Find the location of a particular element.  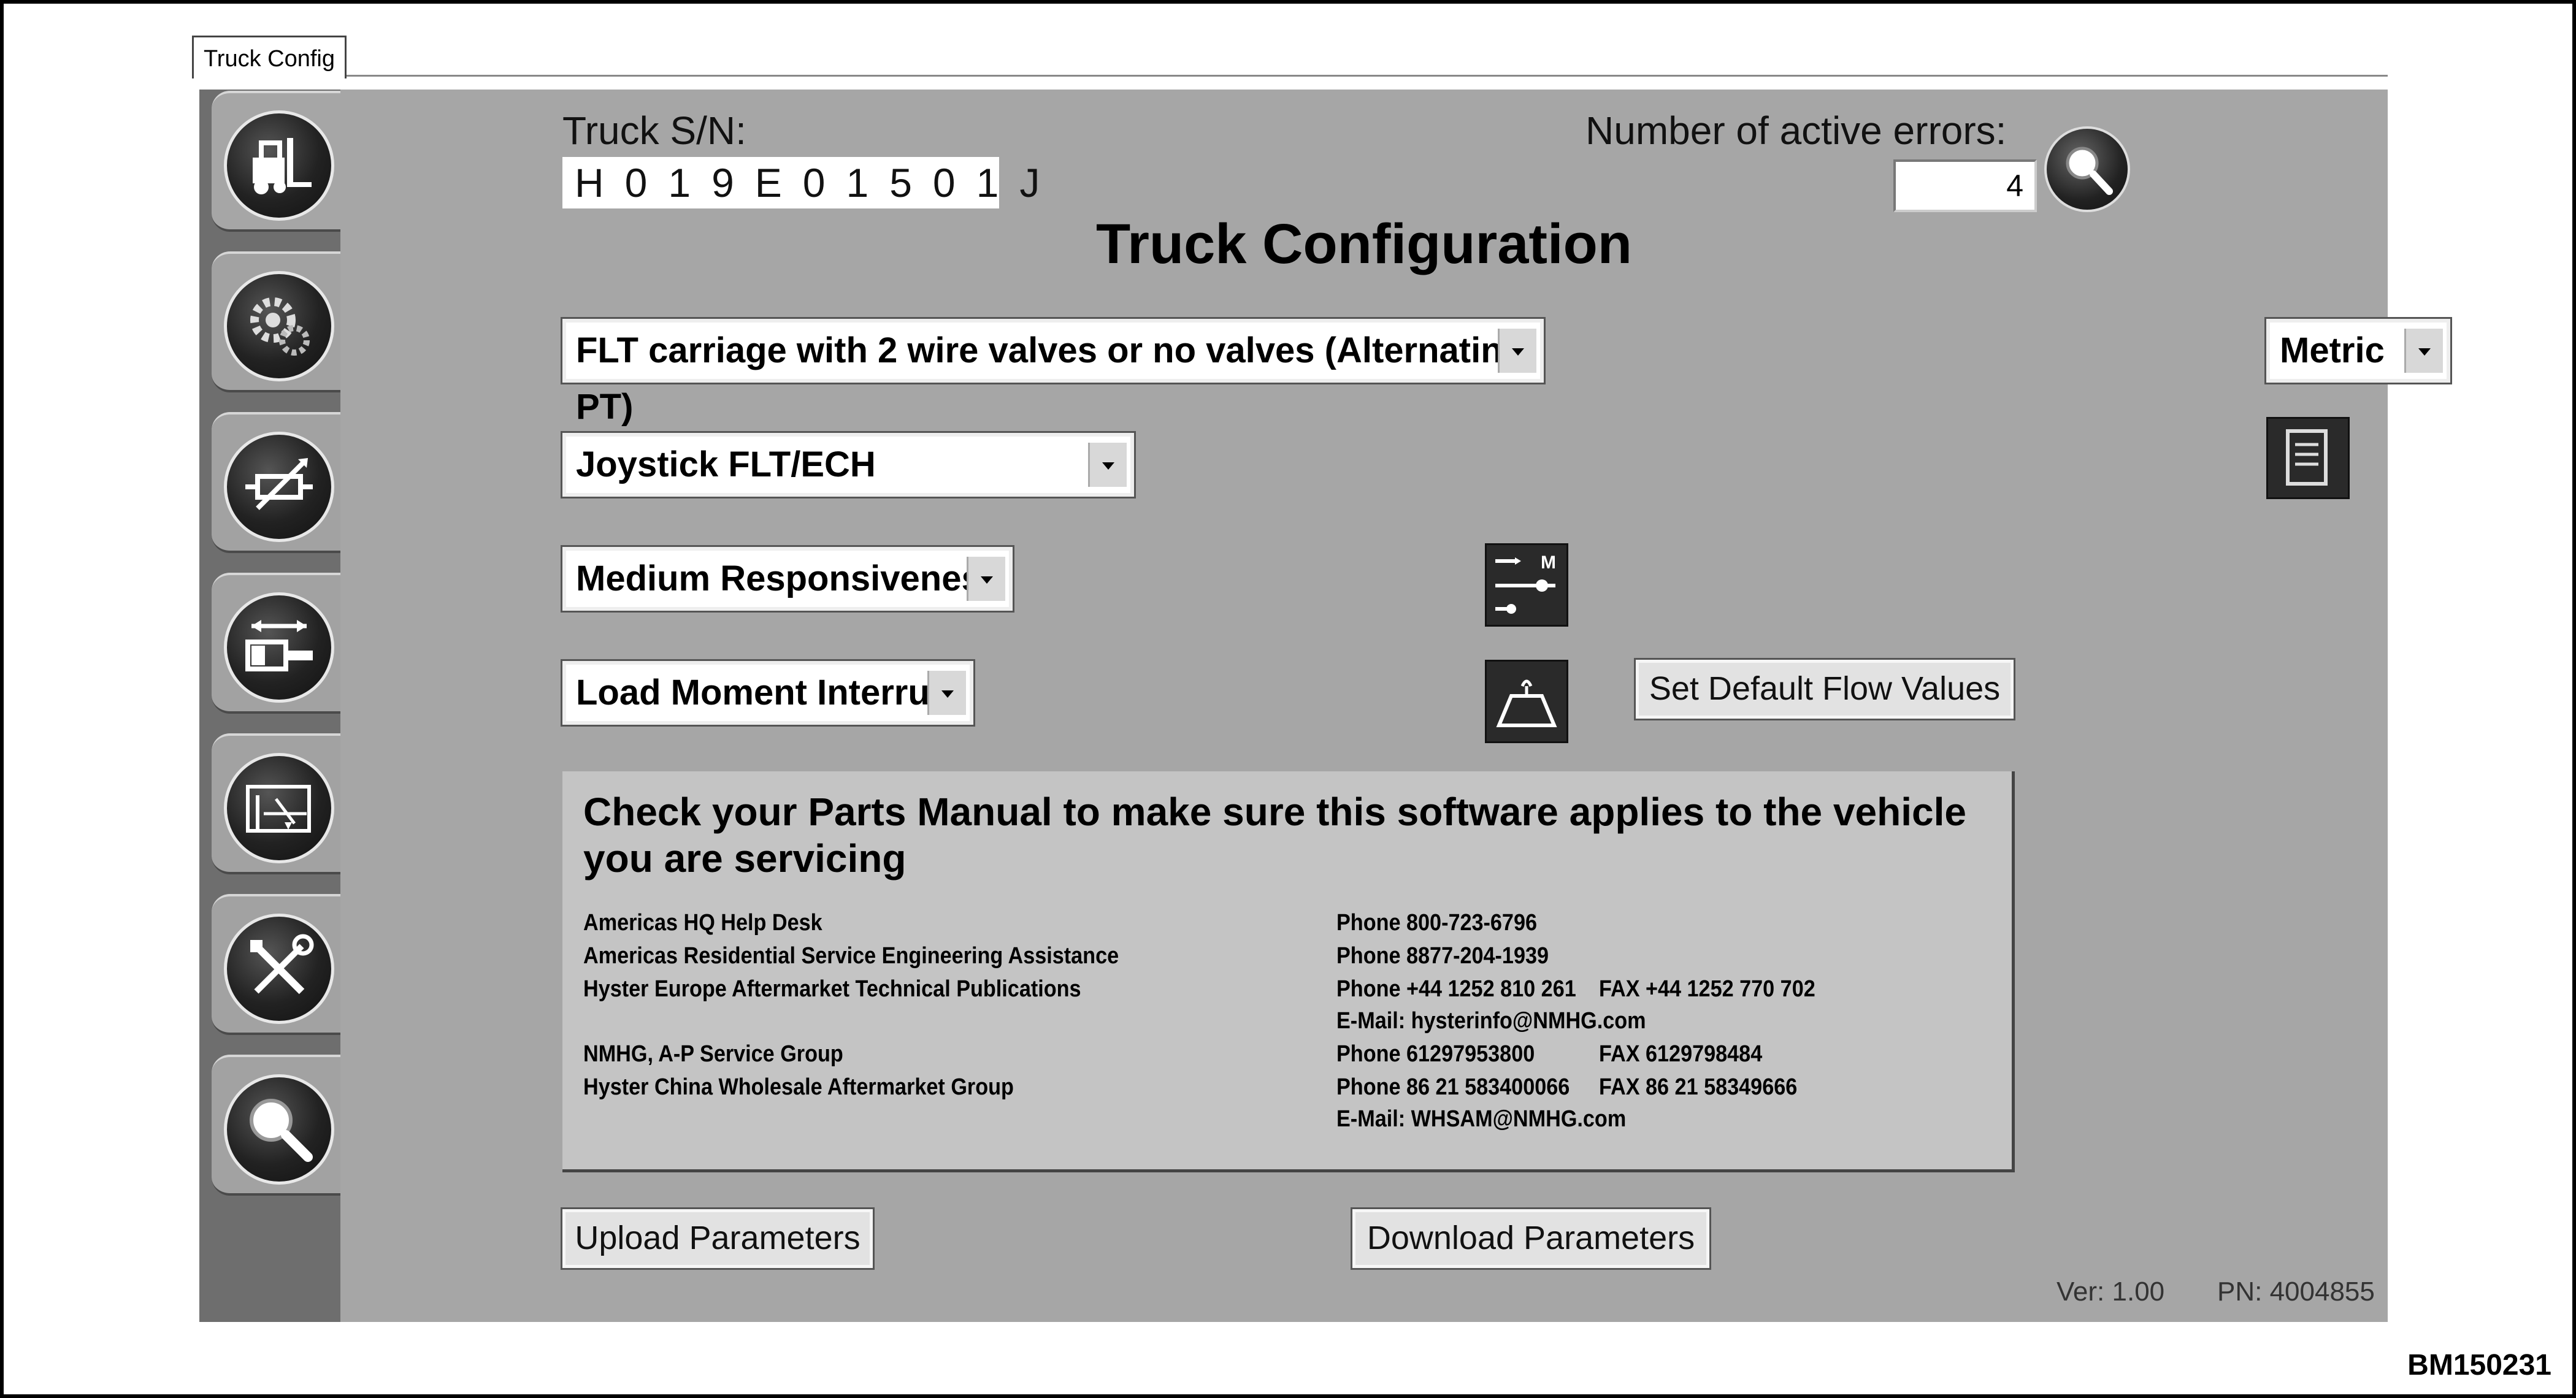

svg-text: M is located at coordinates (1548, 563).